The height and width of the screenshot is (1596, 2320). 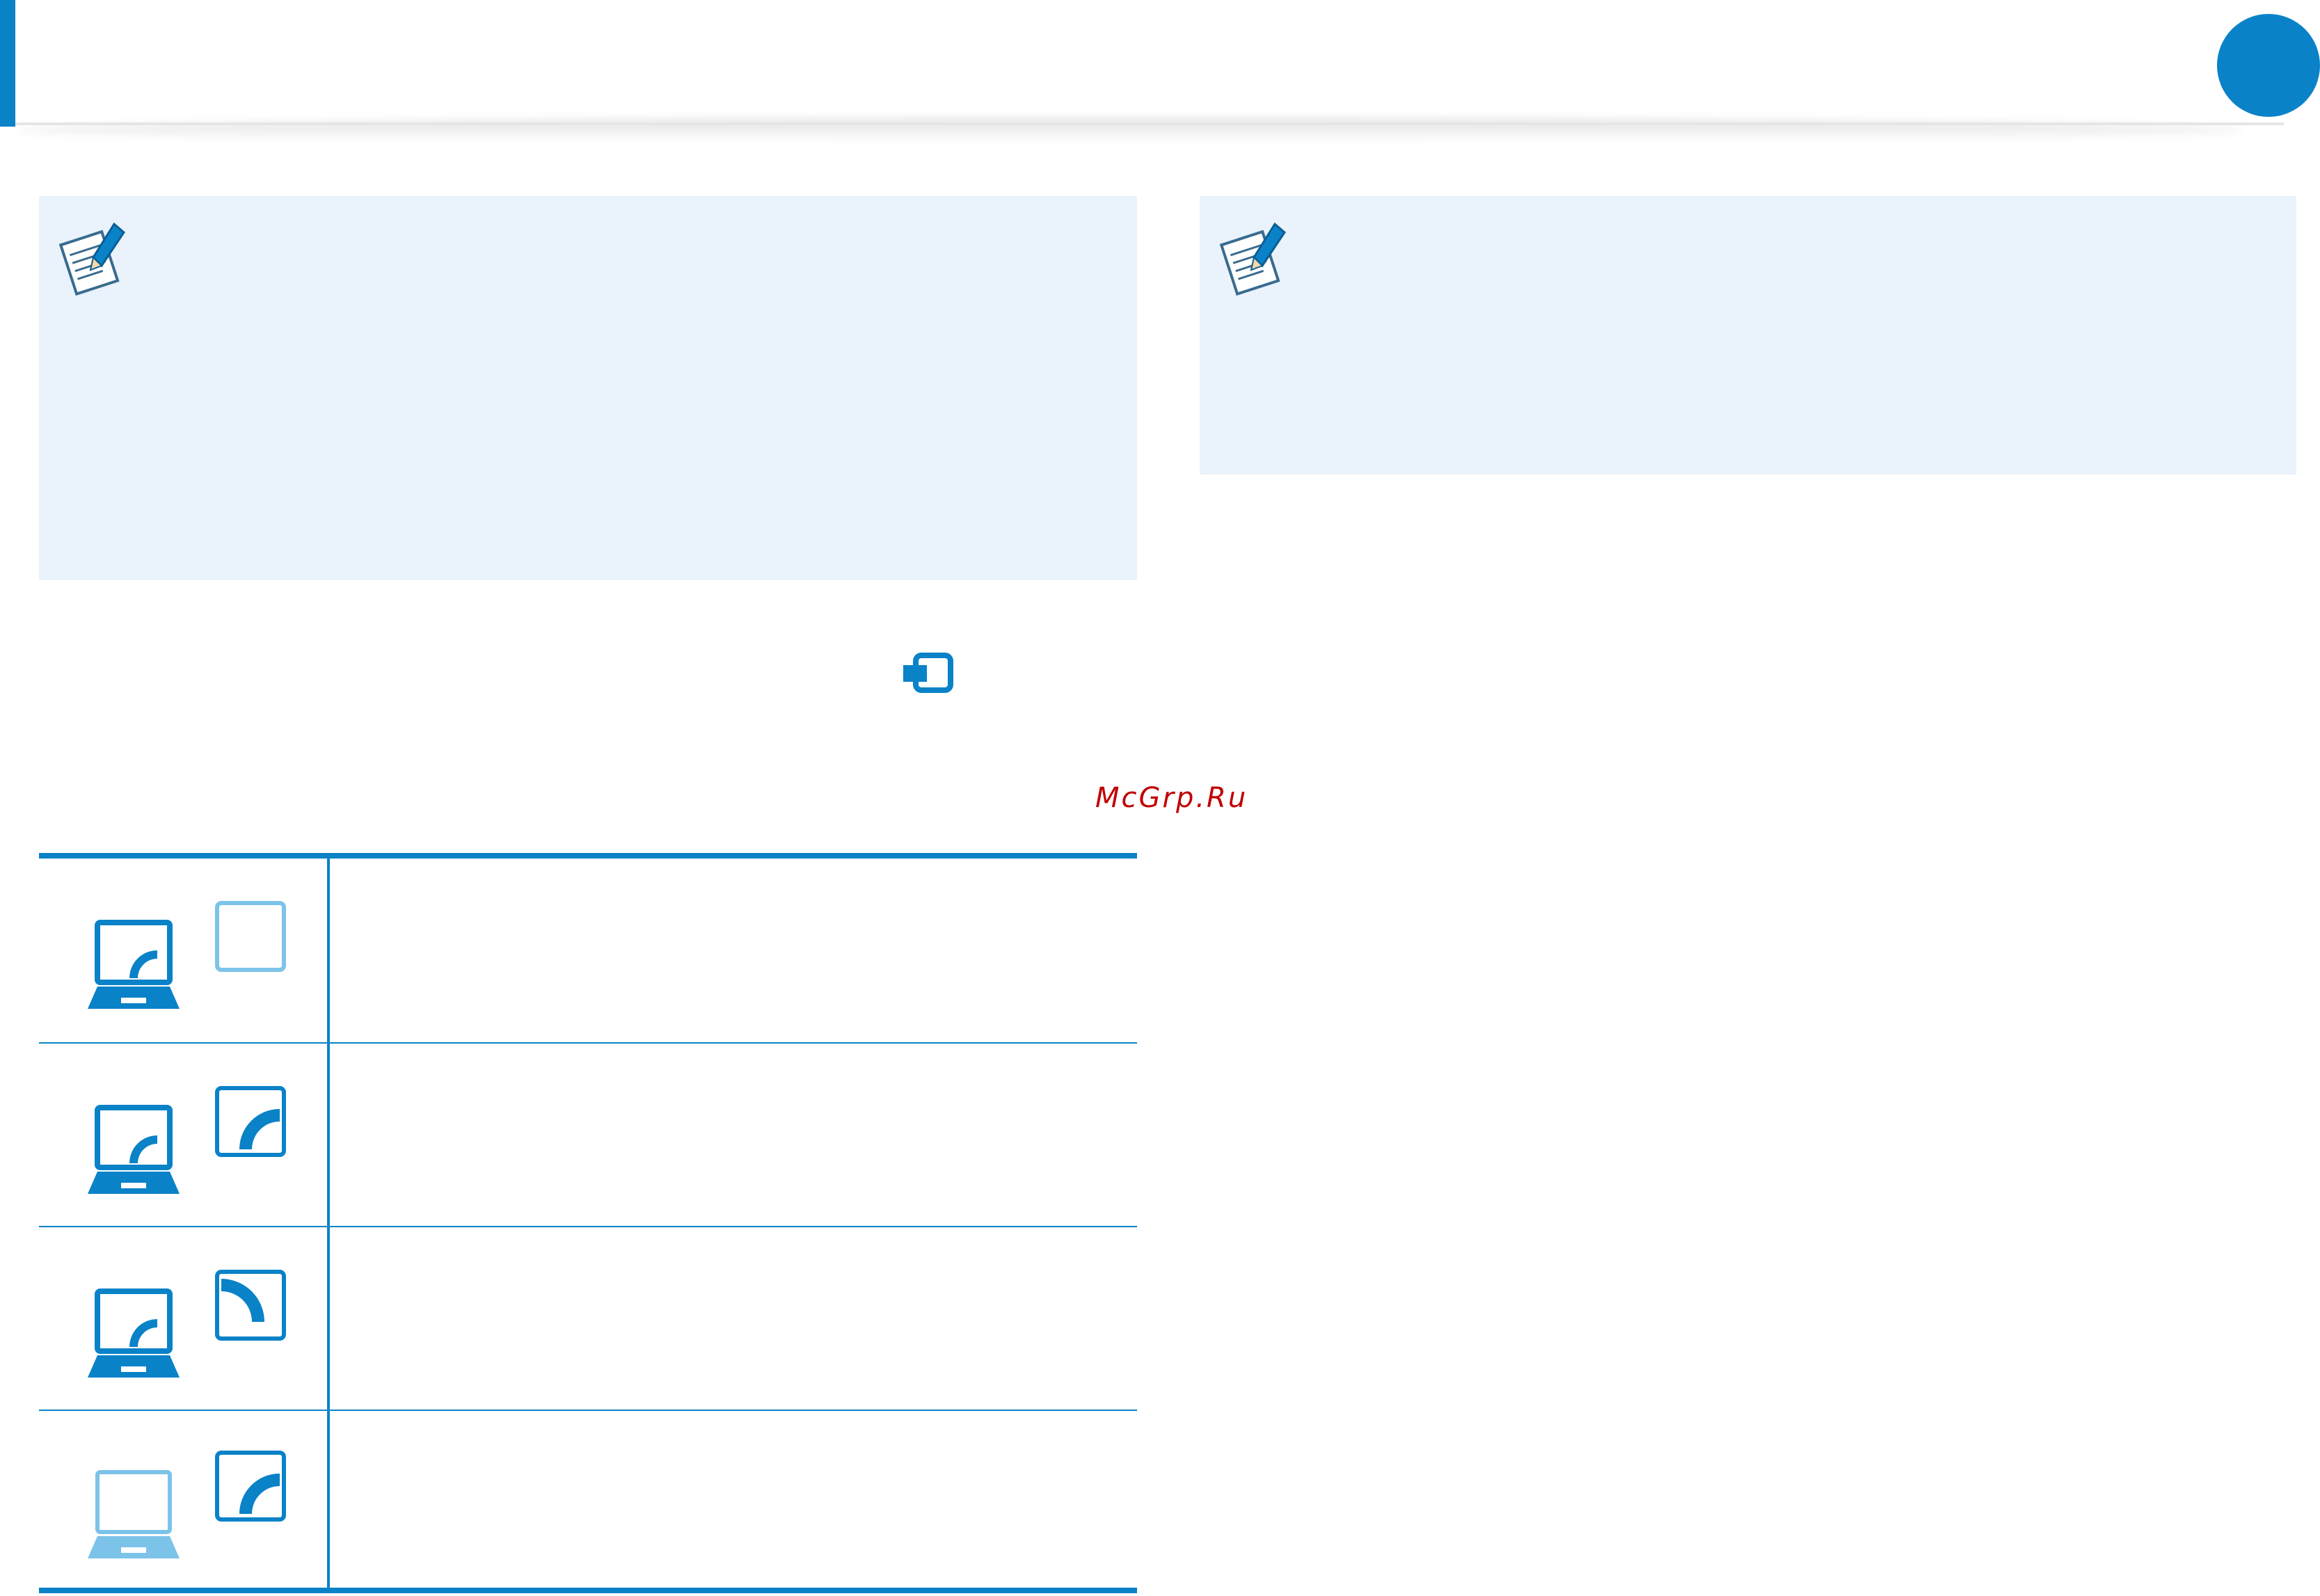 What do you see at coordinates (2268, 66) in the screenshot?
I see `chapter-dot-icon` at bounding box center [2268, 66].